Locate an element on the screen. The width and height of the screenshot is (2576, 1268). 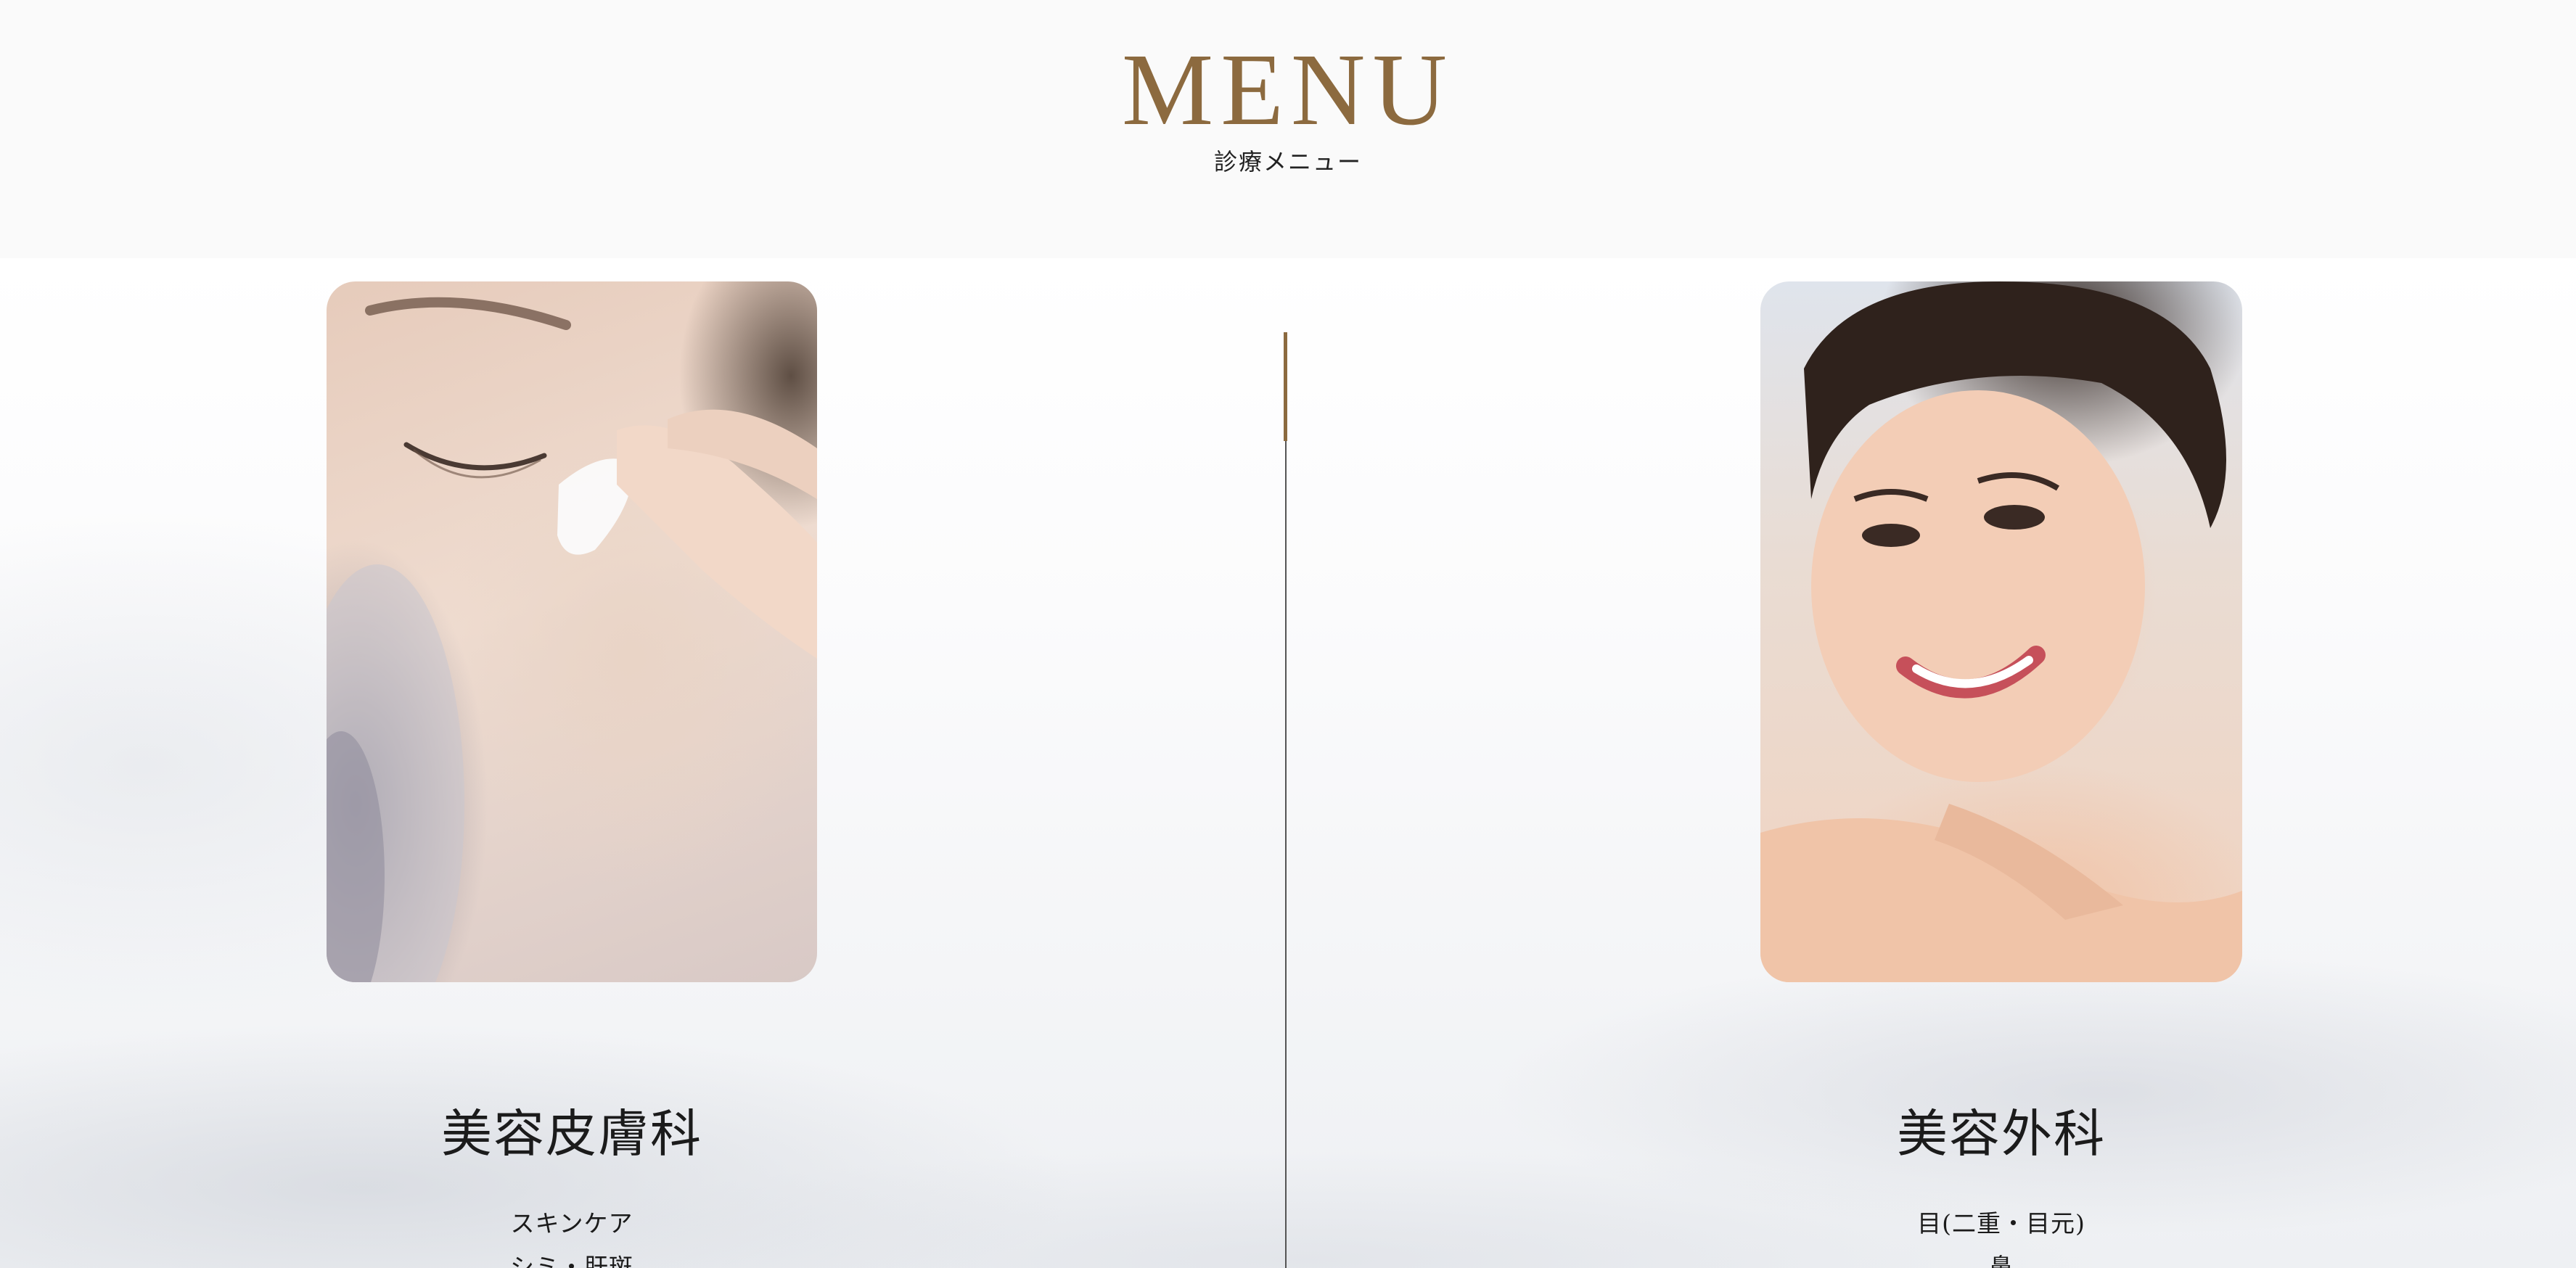
menu-item-nose: 鼻 is located at coordinates (2001, 1261).